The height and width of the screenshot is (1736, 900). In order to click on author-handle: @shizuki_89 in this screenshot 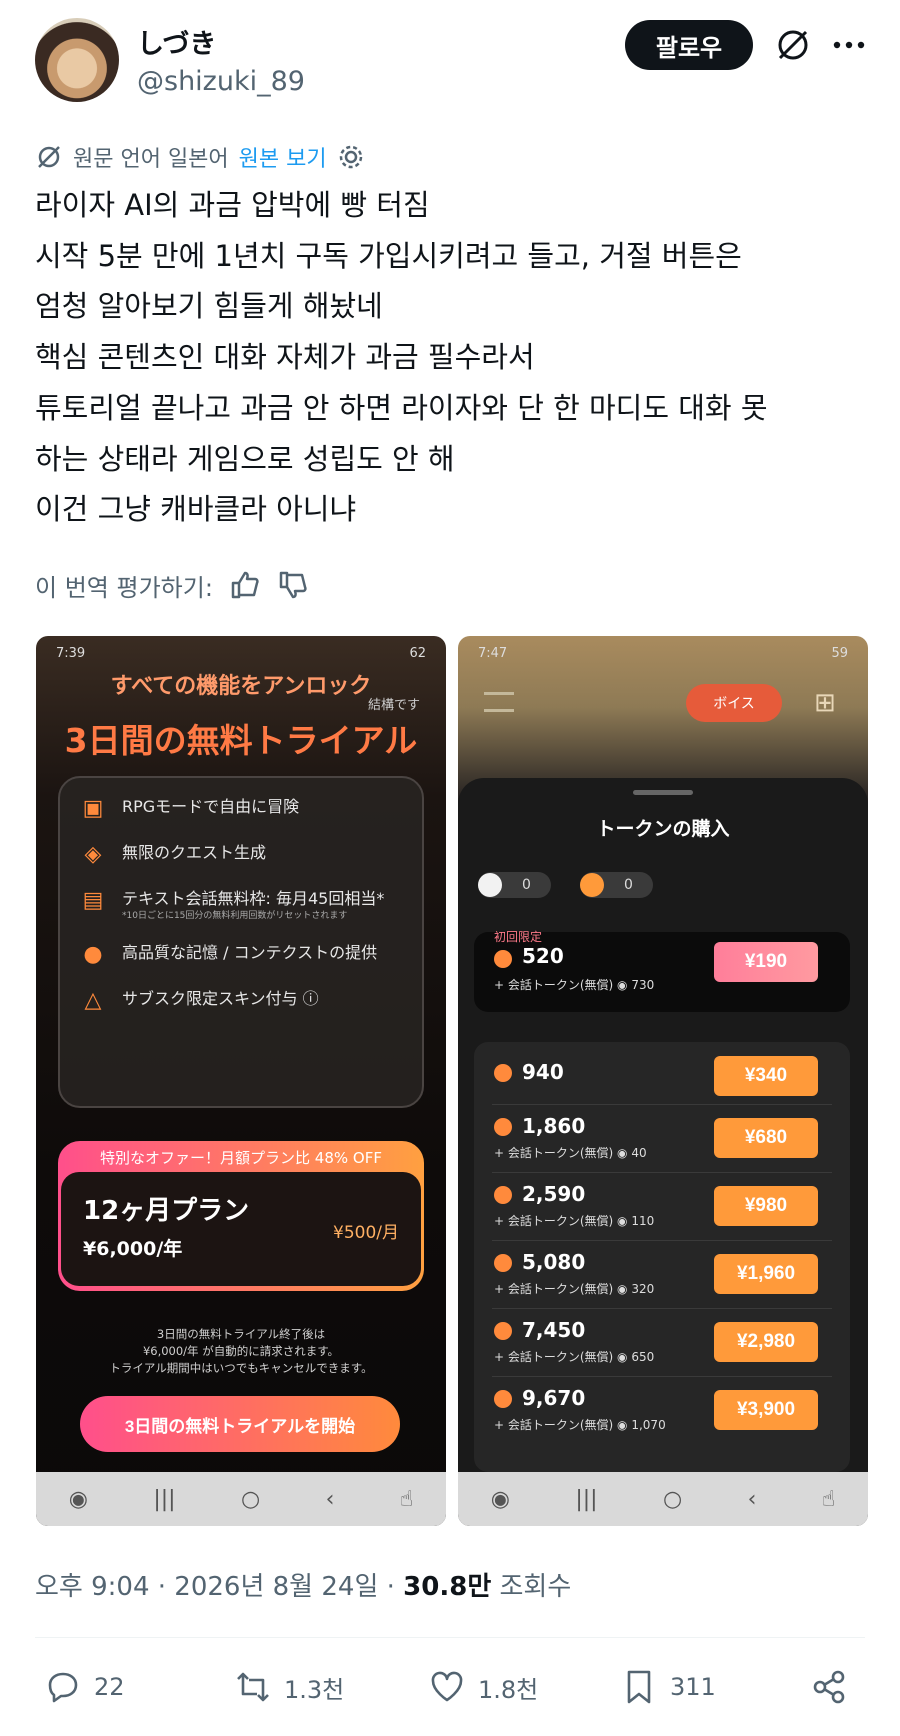, I will do `click(221, 81)`.